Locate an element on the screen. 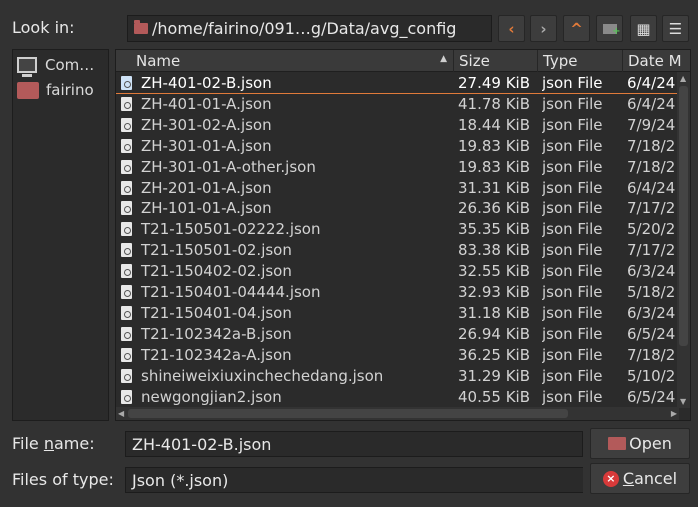 This screenshot has height=507, width=698. cancel-icon: × is located at coordinates (610, 478).